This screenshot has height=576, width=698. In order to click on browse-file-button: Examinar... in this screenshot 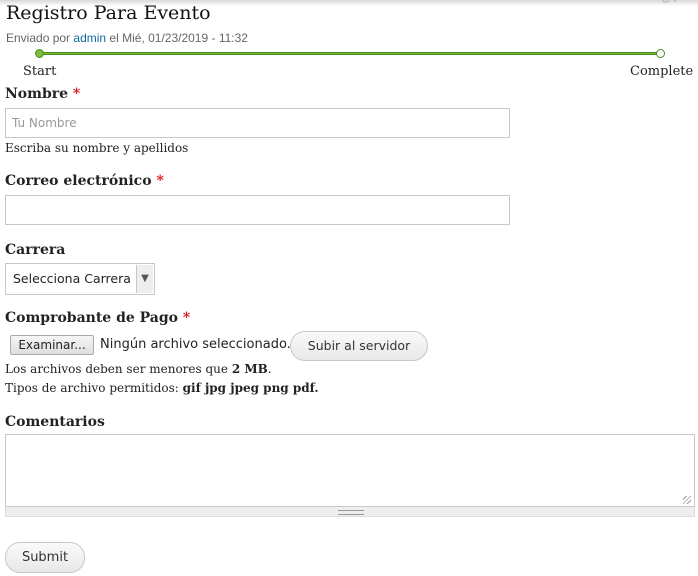, I will do `click(52, 345)`.